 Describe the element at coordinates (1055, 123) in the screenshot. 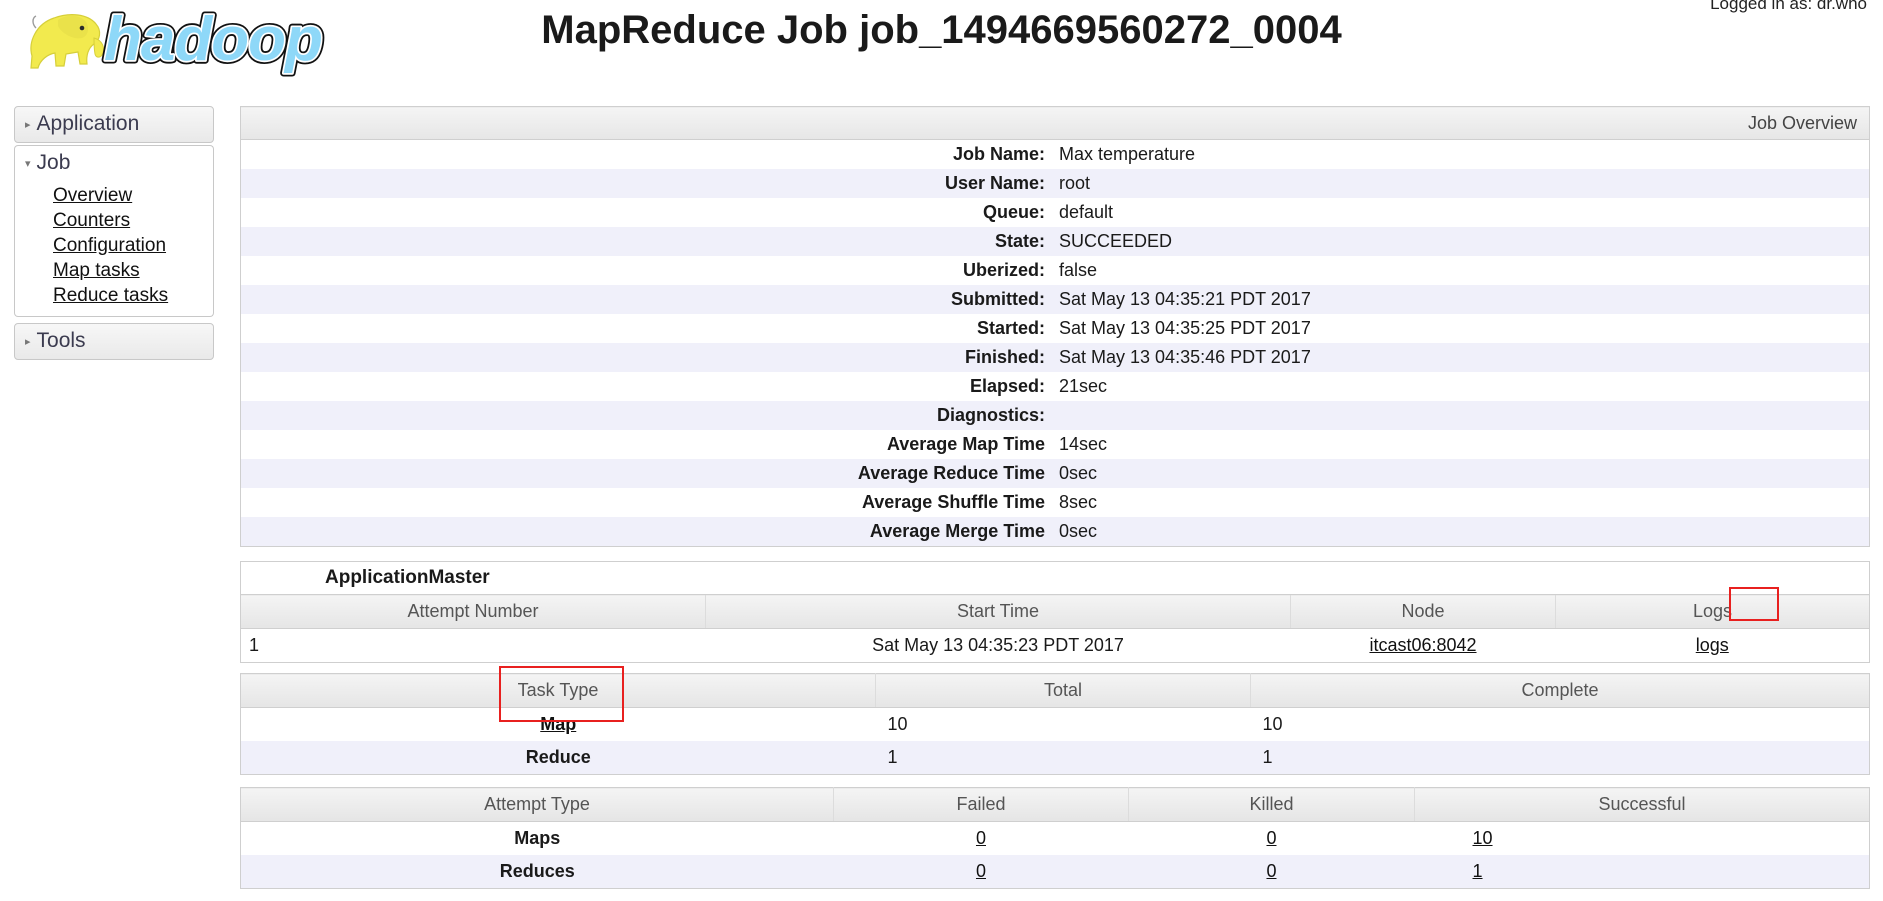

I see `job-overview-caption: Job Overview` at that location.